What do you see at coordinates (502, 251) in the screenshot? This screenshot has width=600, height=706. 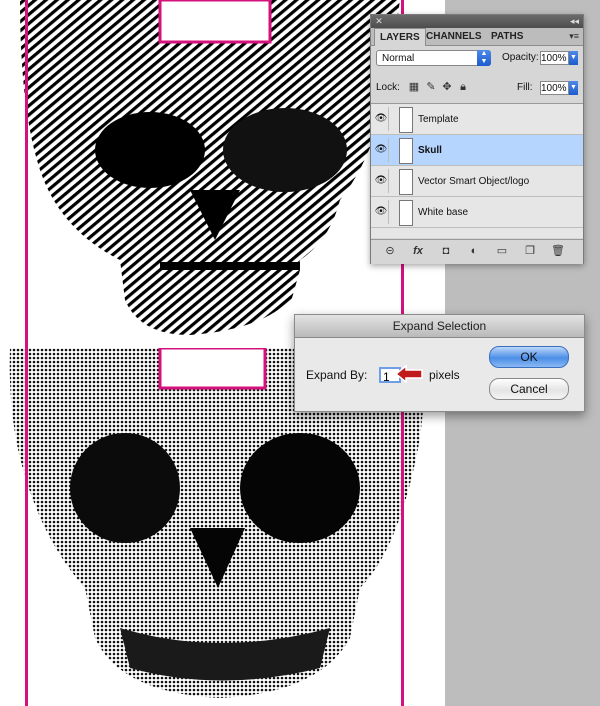 I see `folder-icon: ▭` at bounding box center [502, 251].